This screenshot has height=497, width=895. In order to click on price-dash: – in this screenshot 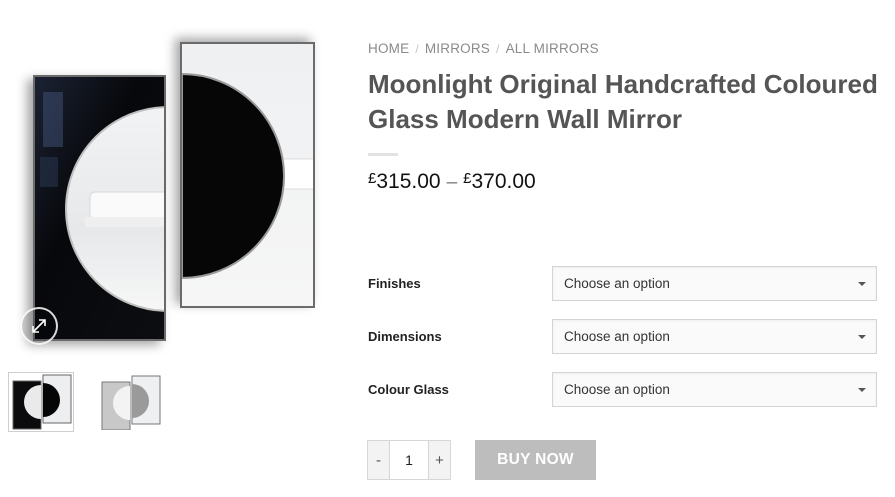, I will do `click(452, 182)`.